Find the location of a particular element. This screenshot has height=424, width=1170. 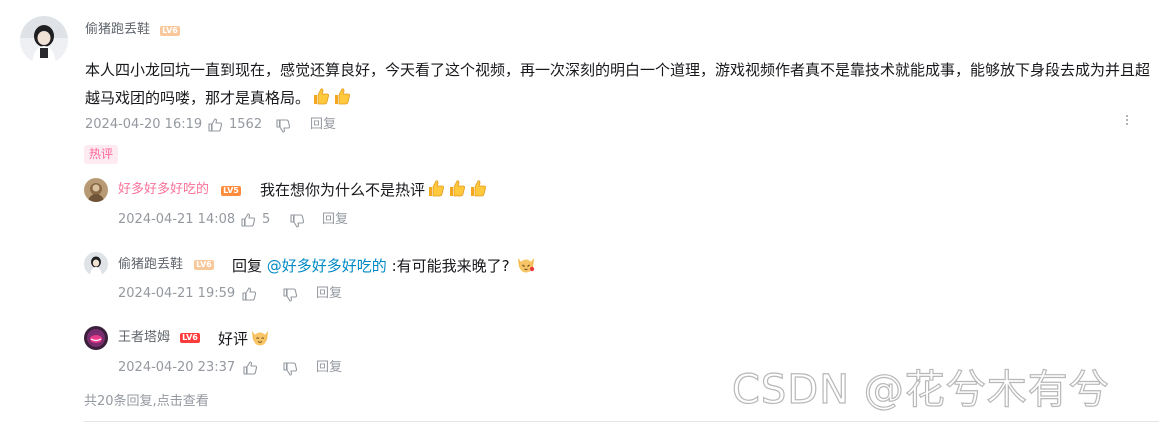

reply-text: 回复 @好多好多好吃的 :有可能我来晚了? is located at coordinates (384, 265).